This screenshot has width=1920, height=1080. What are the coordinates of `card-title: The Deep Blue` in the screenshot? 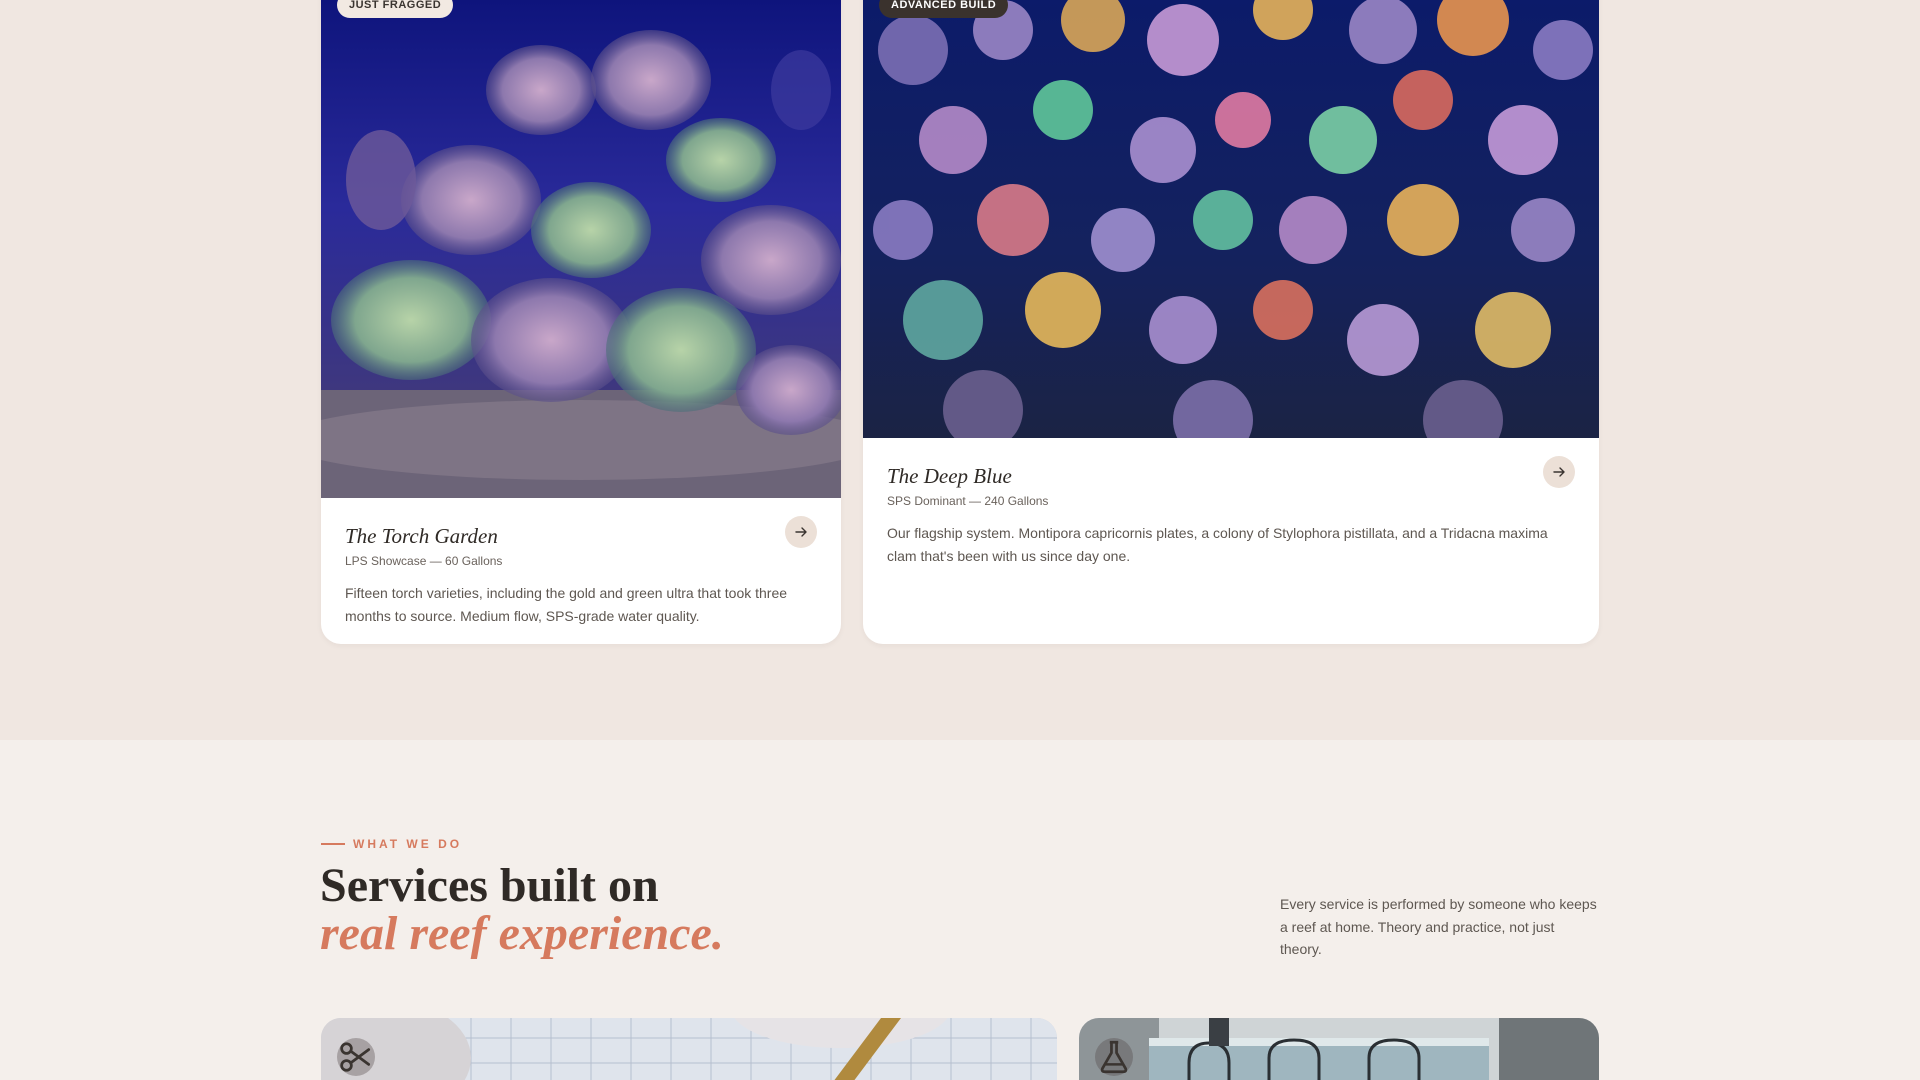 It's located at (949, 476).